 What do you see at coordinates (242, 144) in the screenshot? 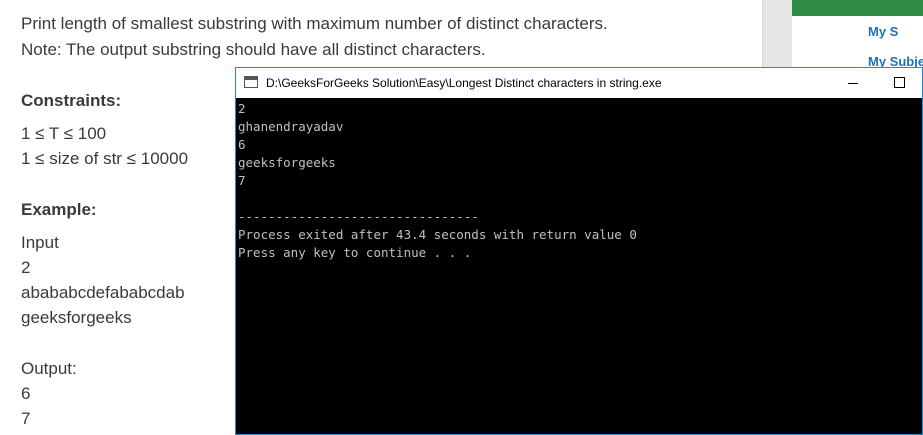
I see `console-line: 6` at bounding box center [242, 144].